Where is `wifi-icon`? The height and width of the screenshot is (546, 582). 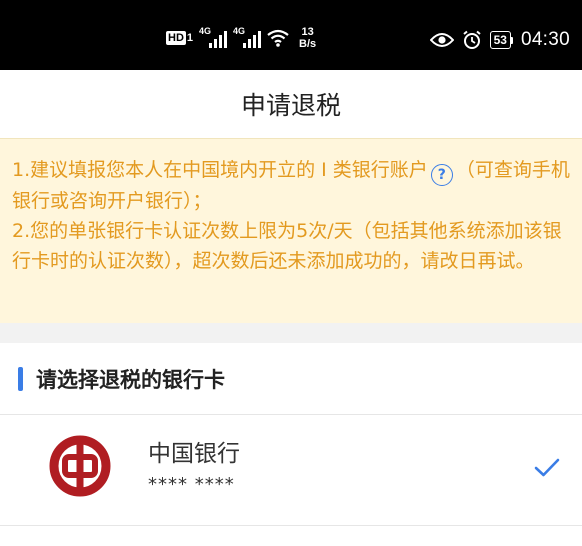
wifi-icon is located at coordinates (278, 38).